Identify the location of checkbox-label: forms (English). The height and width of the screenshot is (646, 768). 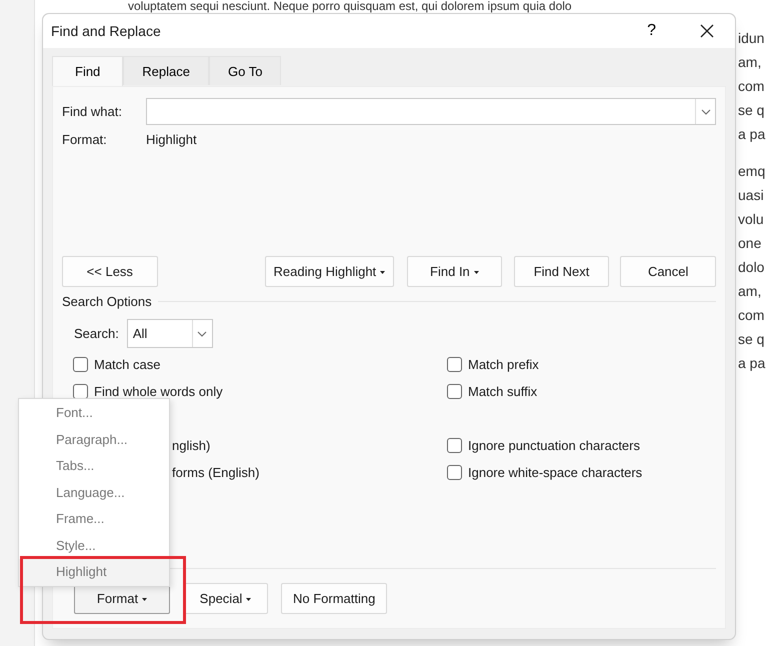
(216, 472).